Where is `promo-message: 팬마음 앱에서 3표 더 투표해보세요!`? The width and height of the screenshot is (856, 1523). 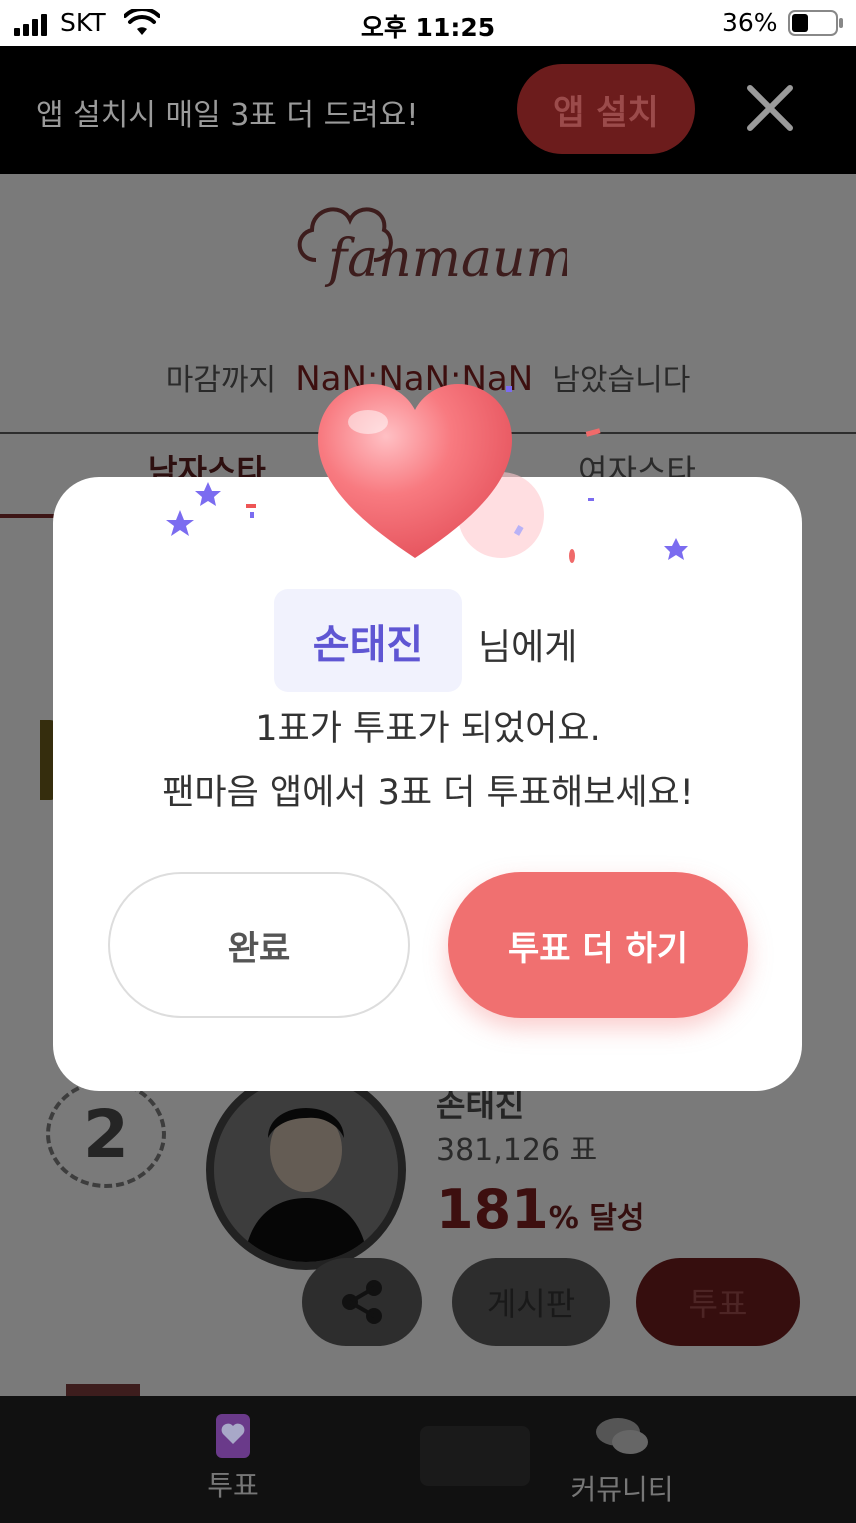 promo-message: 팬마음 앱에서 3표 더 투표해보세요! is located at coordinates (428, 793).